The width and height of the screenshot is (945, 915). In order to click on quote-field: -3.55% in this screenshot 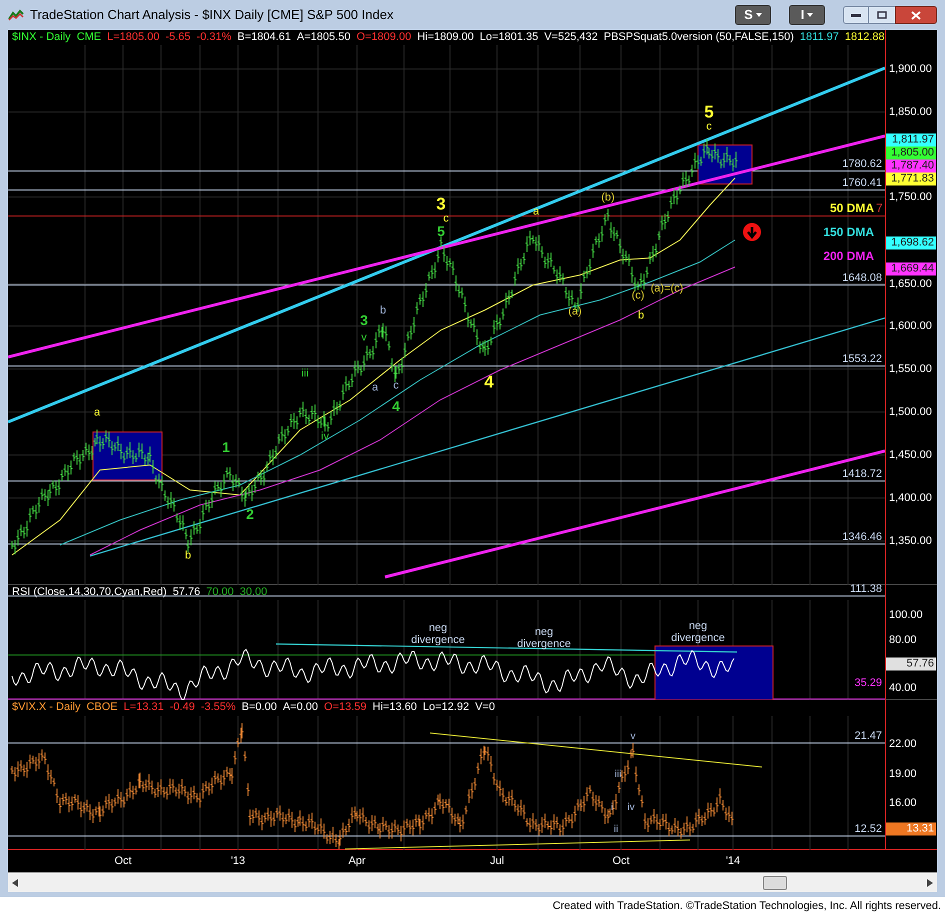, I will do `click(218, 707)`.